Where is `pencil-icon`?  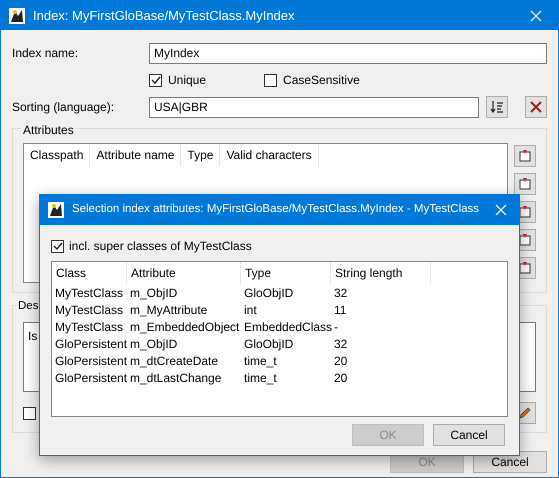 pencil-icon is located at coordinates (525, 413).